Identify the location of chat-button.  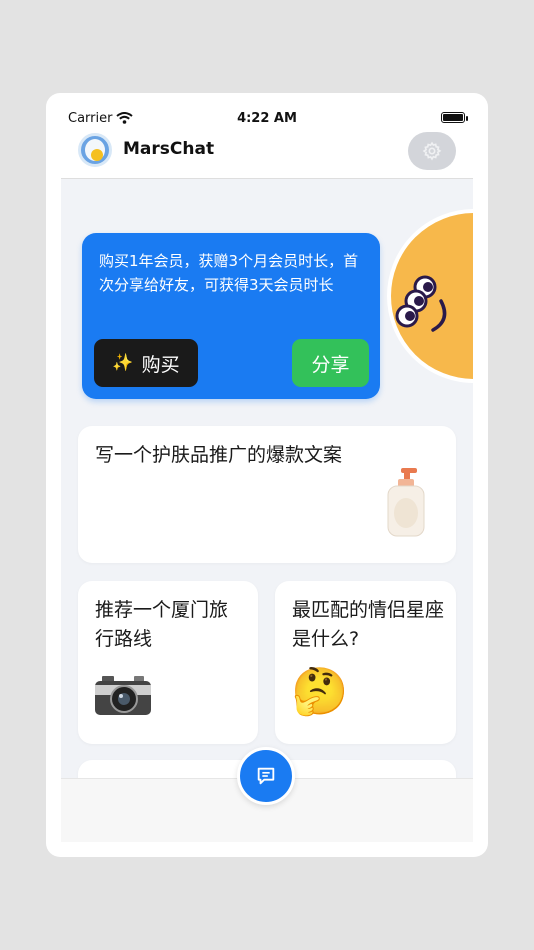
(266, 776).